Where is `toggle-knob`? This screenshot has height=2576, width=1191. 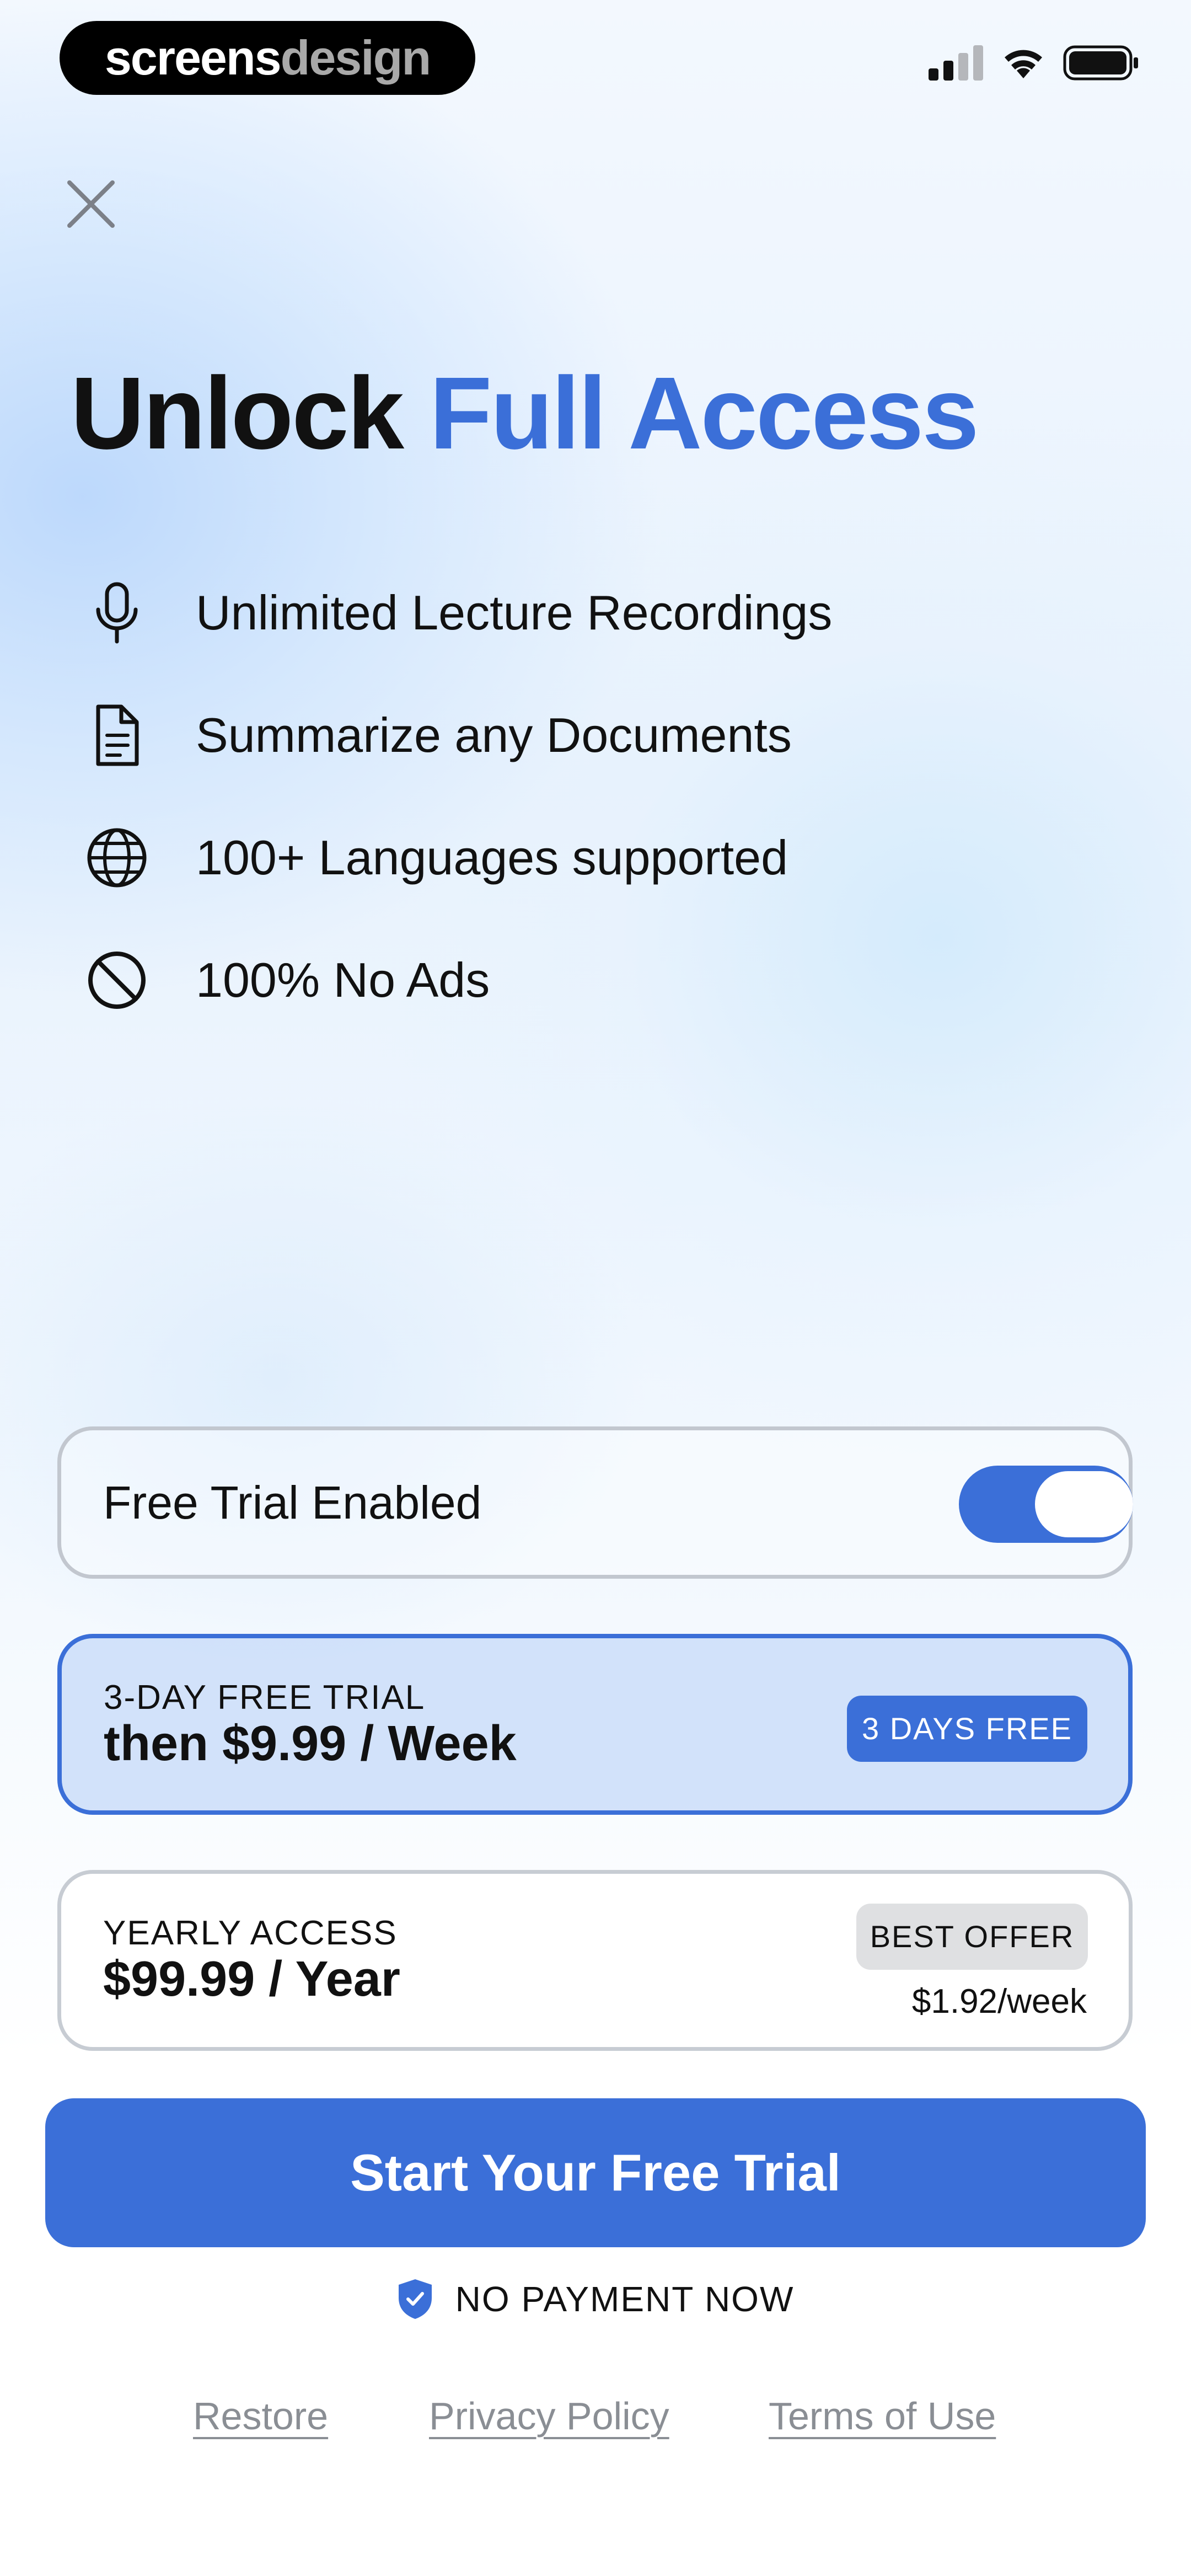 toggle-knob is located at coordinates (1084, 1504).